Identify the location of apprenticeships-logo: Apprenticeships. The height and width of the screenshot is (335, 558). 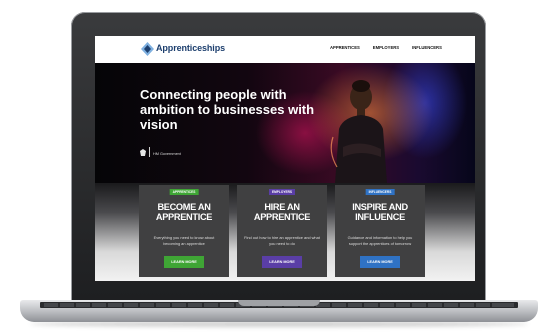
(189, 49).